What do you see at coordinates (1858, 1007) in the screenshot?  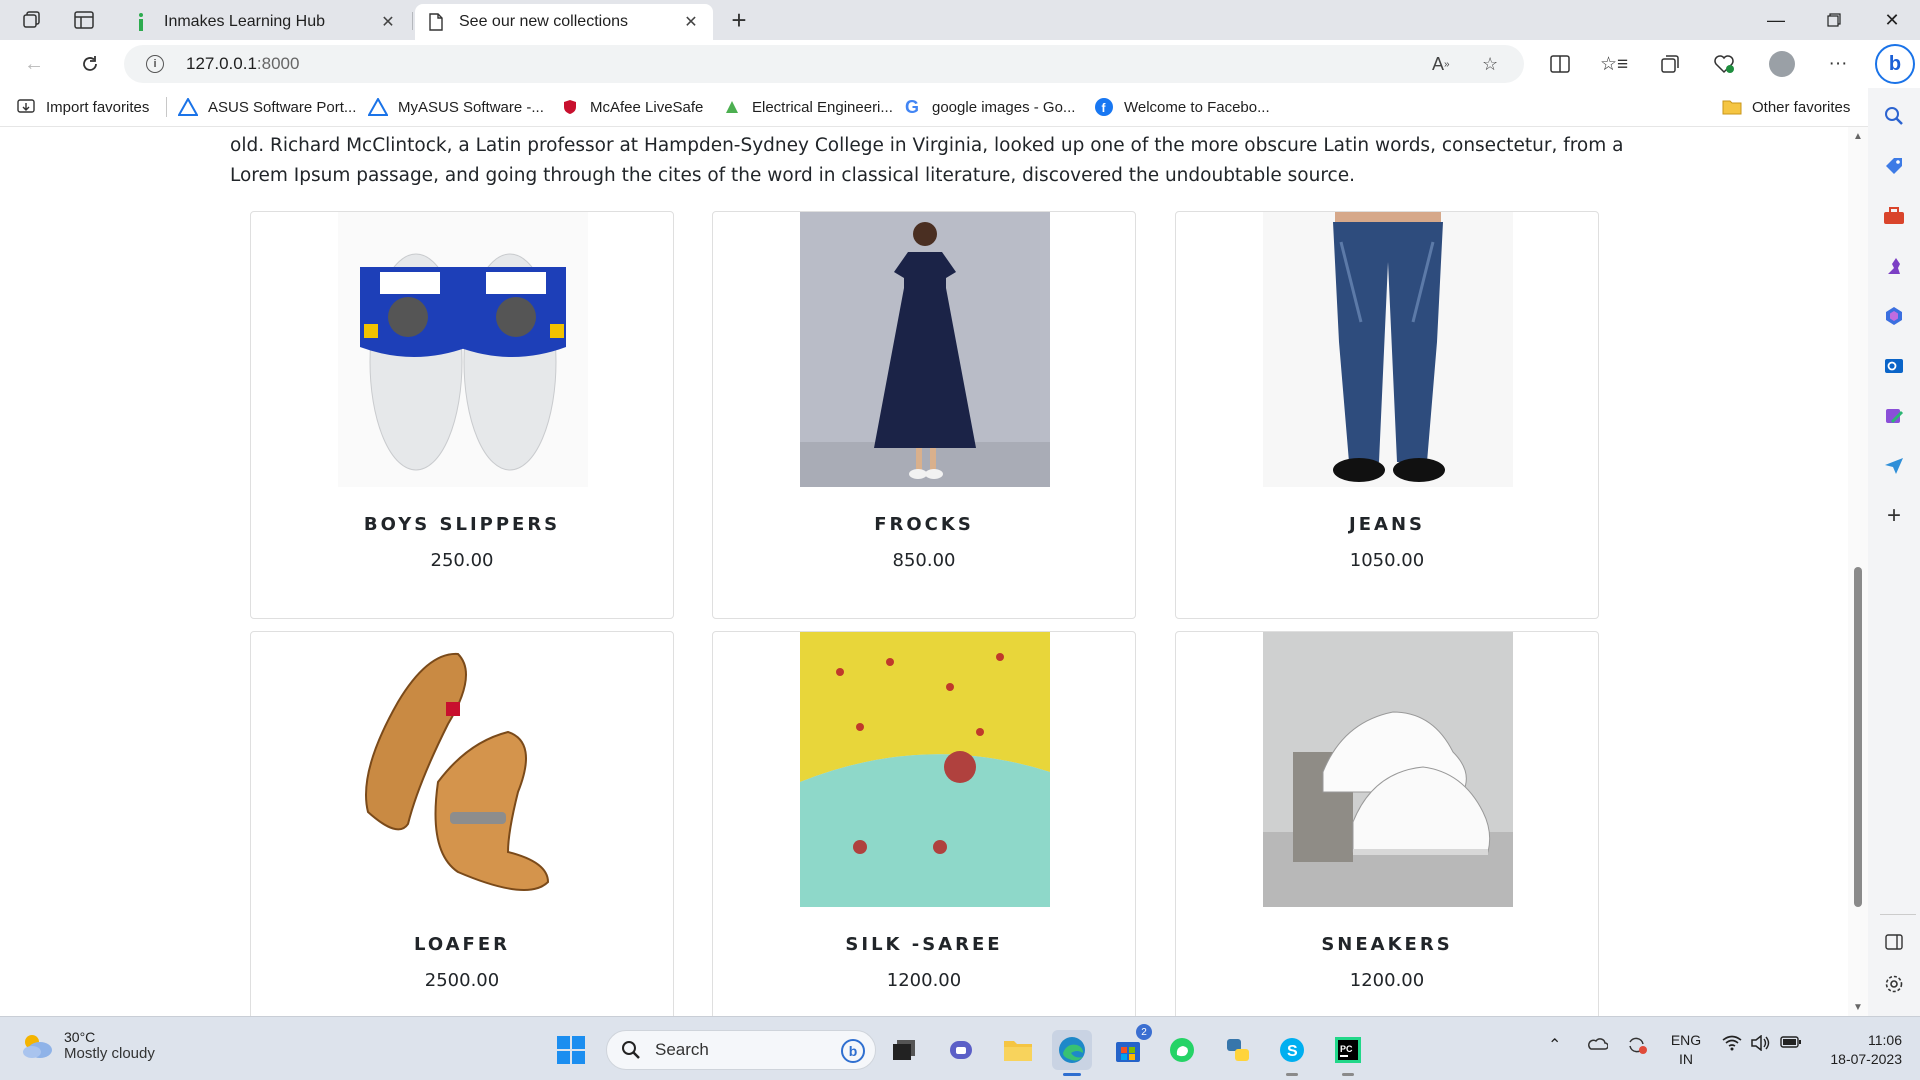 I see `scroll-down-icon: ▼` at bounding box center [1858, 1007].